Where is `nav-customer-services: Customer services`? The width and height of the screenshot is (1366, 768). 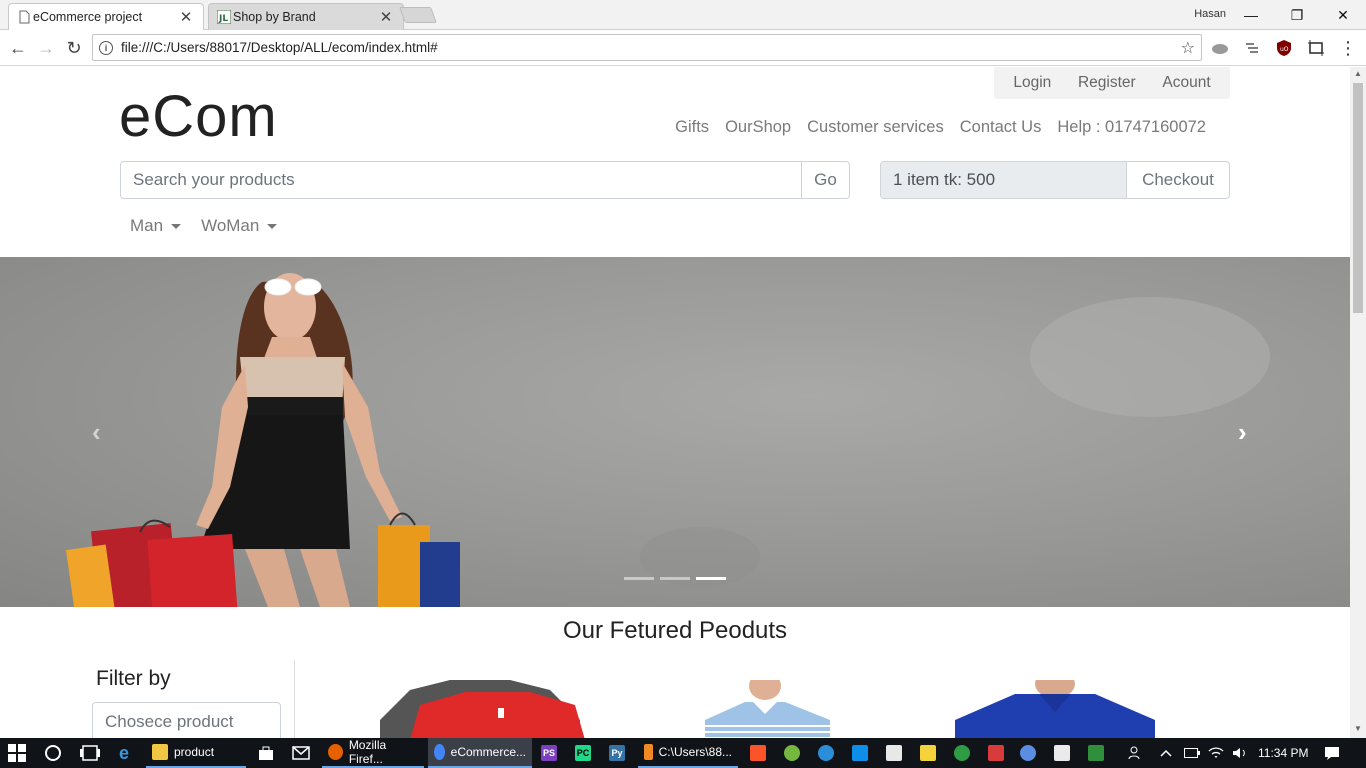
nav-customer-services: Customer services is located at coordinates (875, 127).